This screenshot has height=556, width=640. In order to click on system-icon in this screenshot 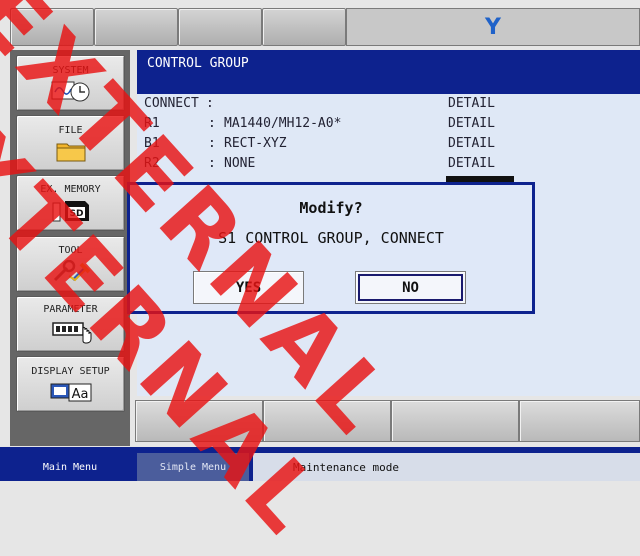, I will do `click(70, 91)`.